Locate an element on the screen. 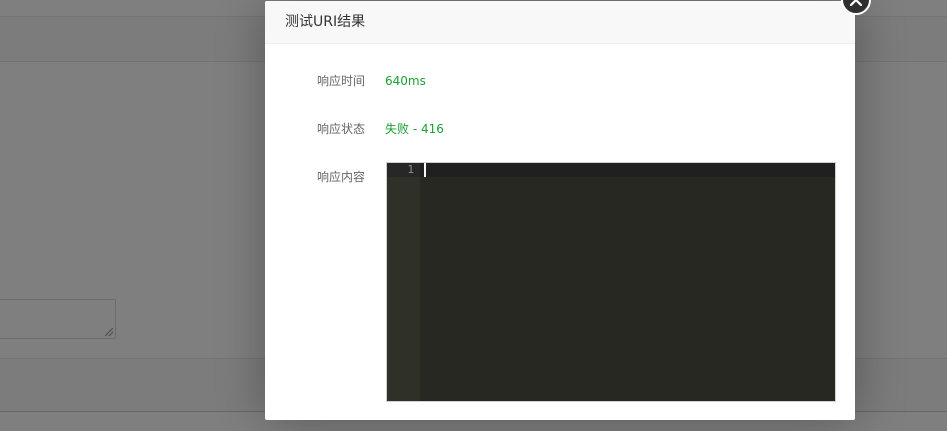 The width and height of the screenshot is (947, 431). response-status-label: 响应状态 is located at coordinates (340, 129).